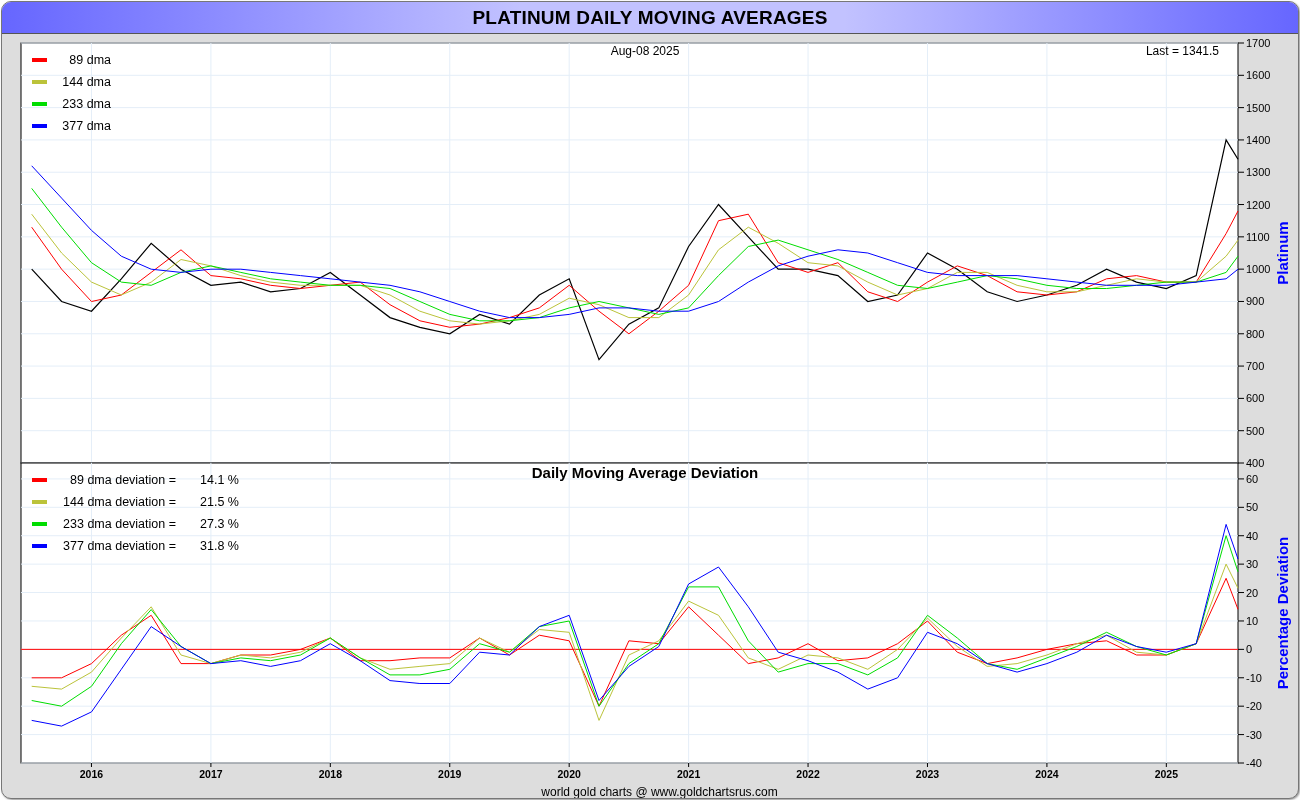 Image resolution: width=1300 pixels, height=800 pixels. What do you see at coordinates (1258, 204) in the screenshot?
I see `y-axis-label: 1200` at bounding box center [1258, 204].